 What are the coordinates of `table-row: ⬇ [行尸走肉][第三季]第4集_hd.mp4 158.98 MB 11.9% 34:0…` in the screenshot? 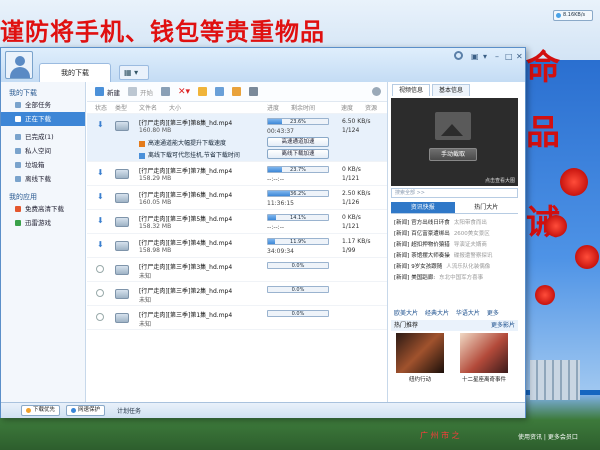 It's located at (237, 246).